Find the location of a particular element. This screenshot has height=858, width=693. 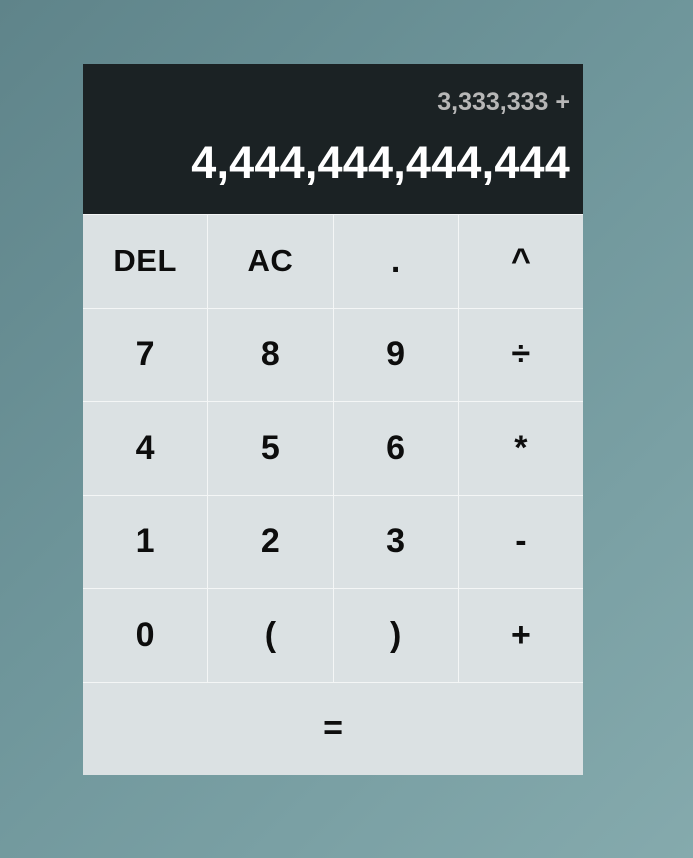

delete-button: DEL is located at coordinates (145, 261).